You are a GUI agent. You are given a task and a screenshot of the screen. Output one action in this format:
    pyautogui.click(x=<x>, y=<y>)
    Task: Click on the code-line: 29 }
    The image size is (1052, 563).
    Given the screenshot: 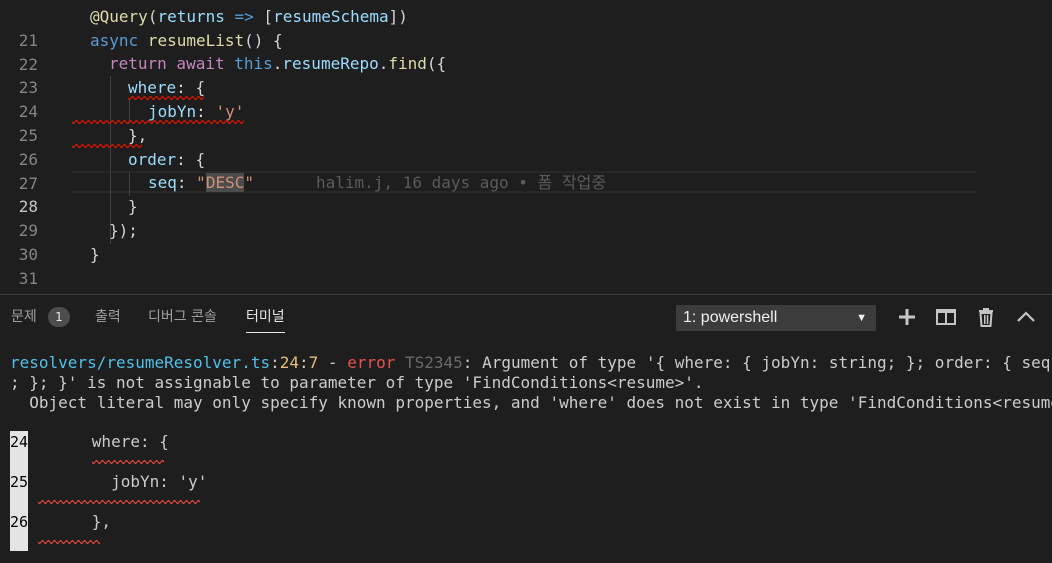 What is the action you would take?
    pyautogui.click(x=526, y=217)
    